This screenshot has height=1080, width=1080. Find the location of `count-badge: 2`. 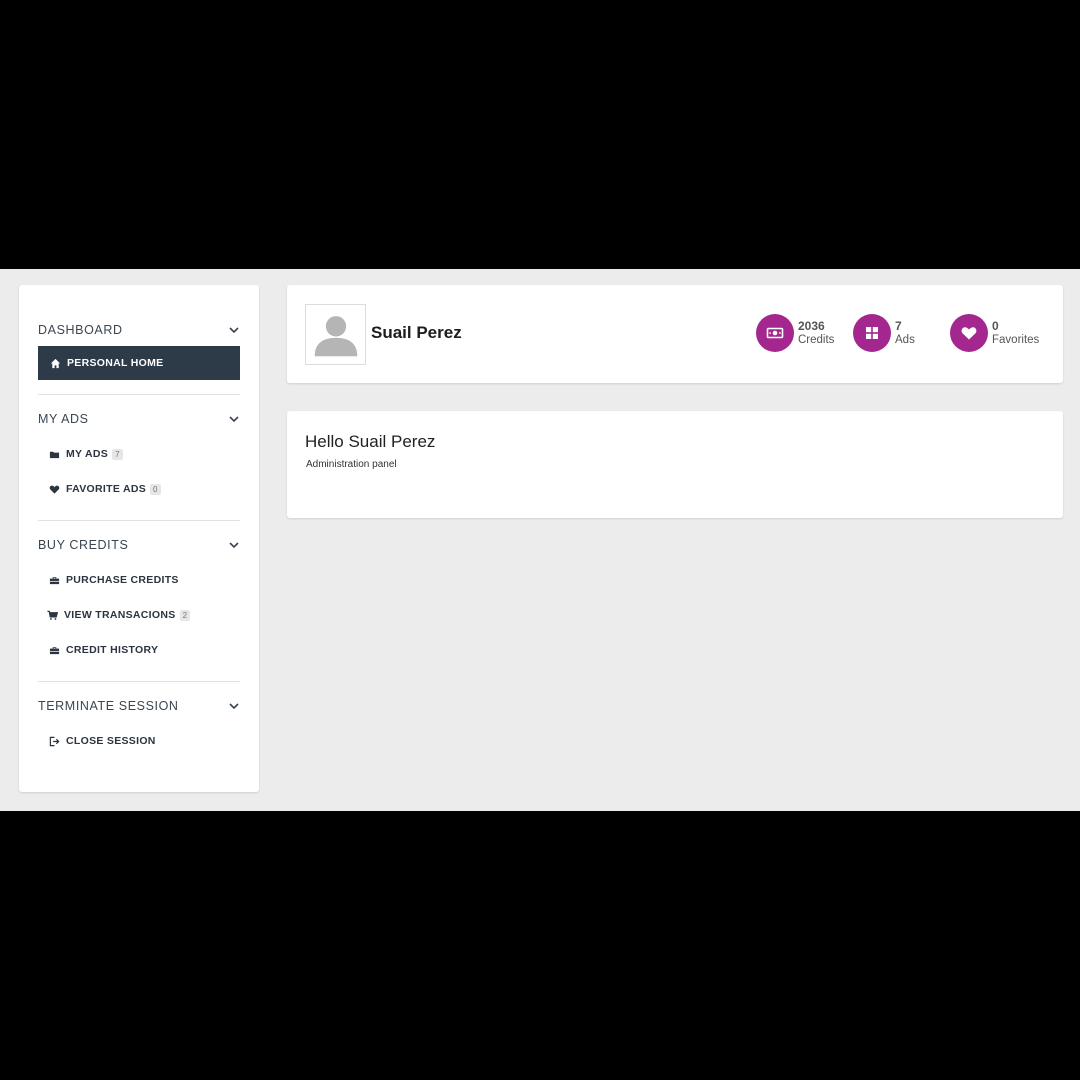

count-badge: 2 is located at coordinates (185, 615).